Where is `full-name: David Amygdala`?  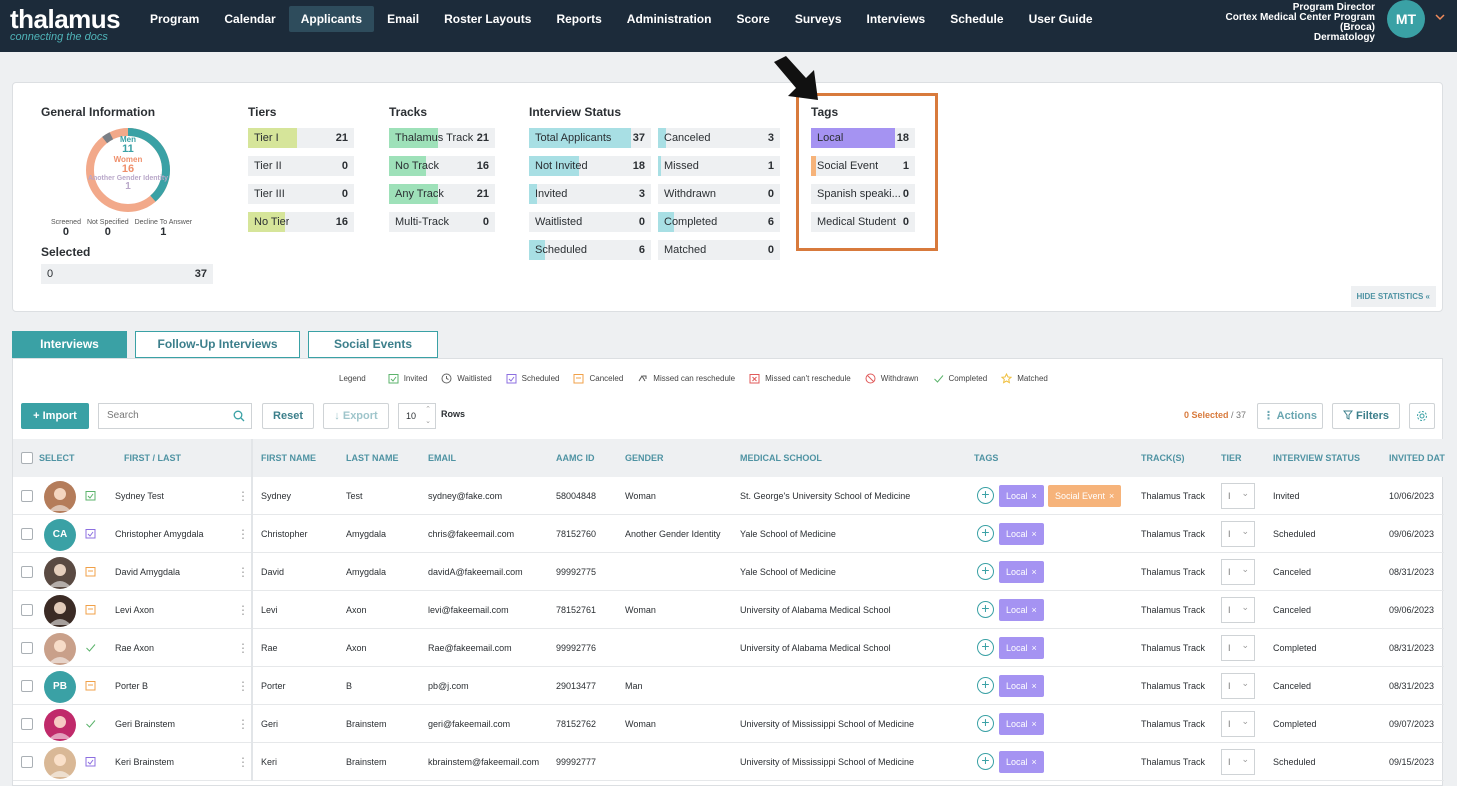
full-name: David Amygdala is located at coordinates (147, 572).